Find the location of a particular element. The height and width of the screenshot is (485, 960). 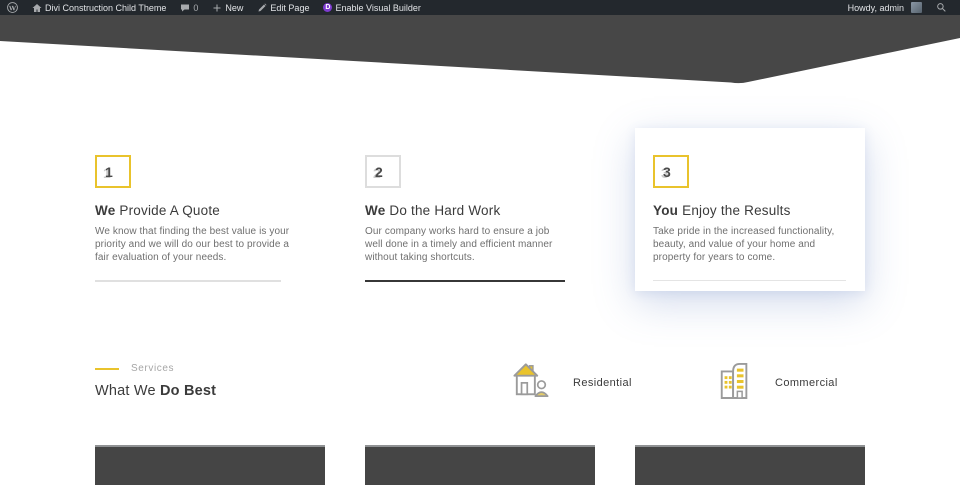

step-number: 3 is located at coordinates (667, 171).